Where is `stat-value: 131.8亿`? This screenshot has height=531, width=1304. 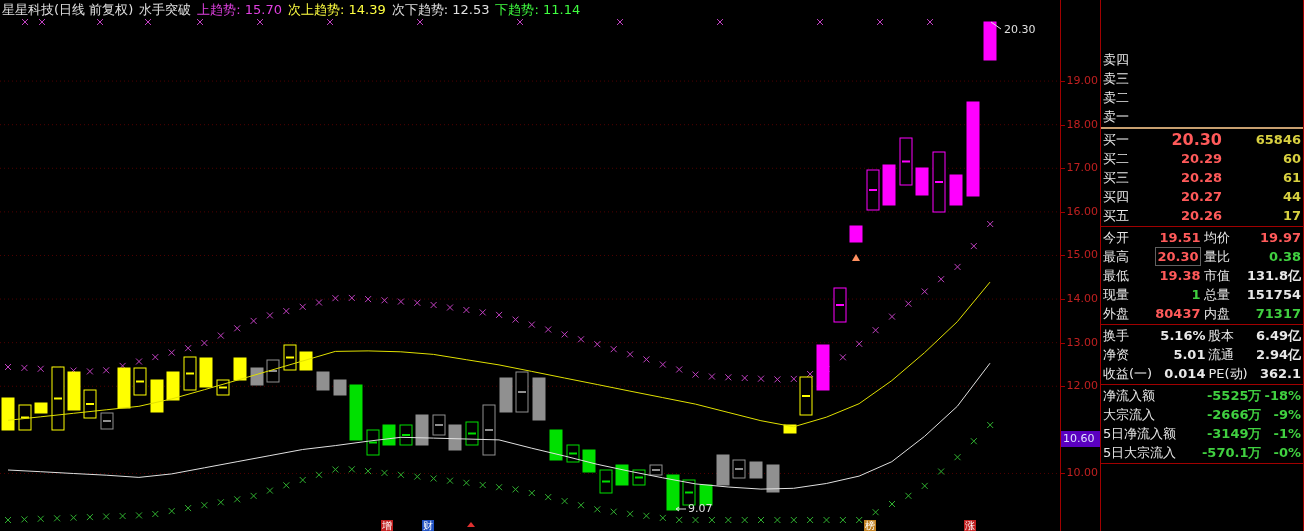
stat-value: 131.8亿 is located at coordinates (1273, 276).